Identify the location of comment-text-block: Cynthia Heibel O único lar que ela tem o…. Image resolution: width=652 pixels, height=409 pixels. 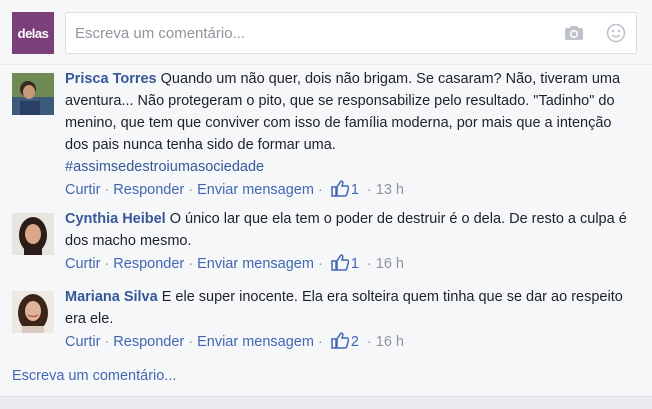
(350, 230).